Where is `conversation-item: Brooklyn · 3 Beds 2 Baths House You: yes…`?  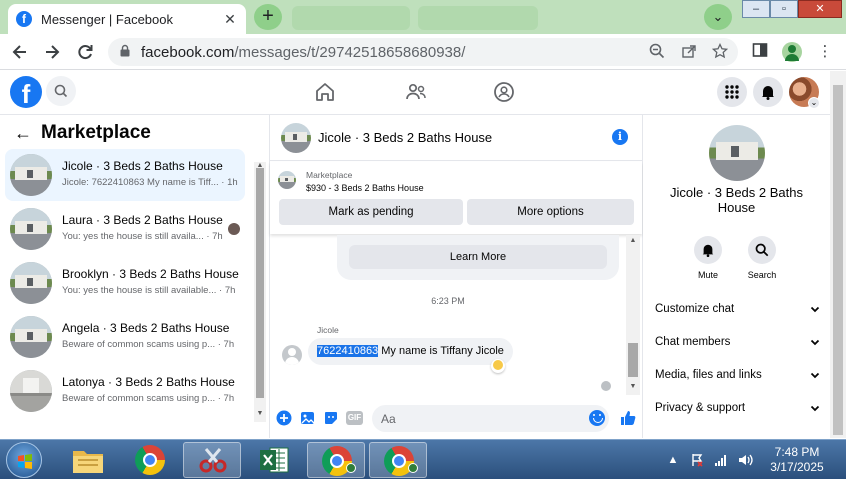
conversation-item: Brooklyn · 3 Beds 2 Baths House You: yes… is located at coordinates (125, 283).